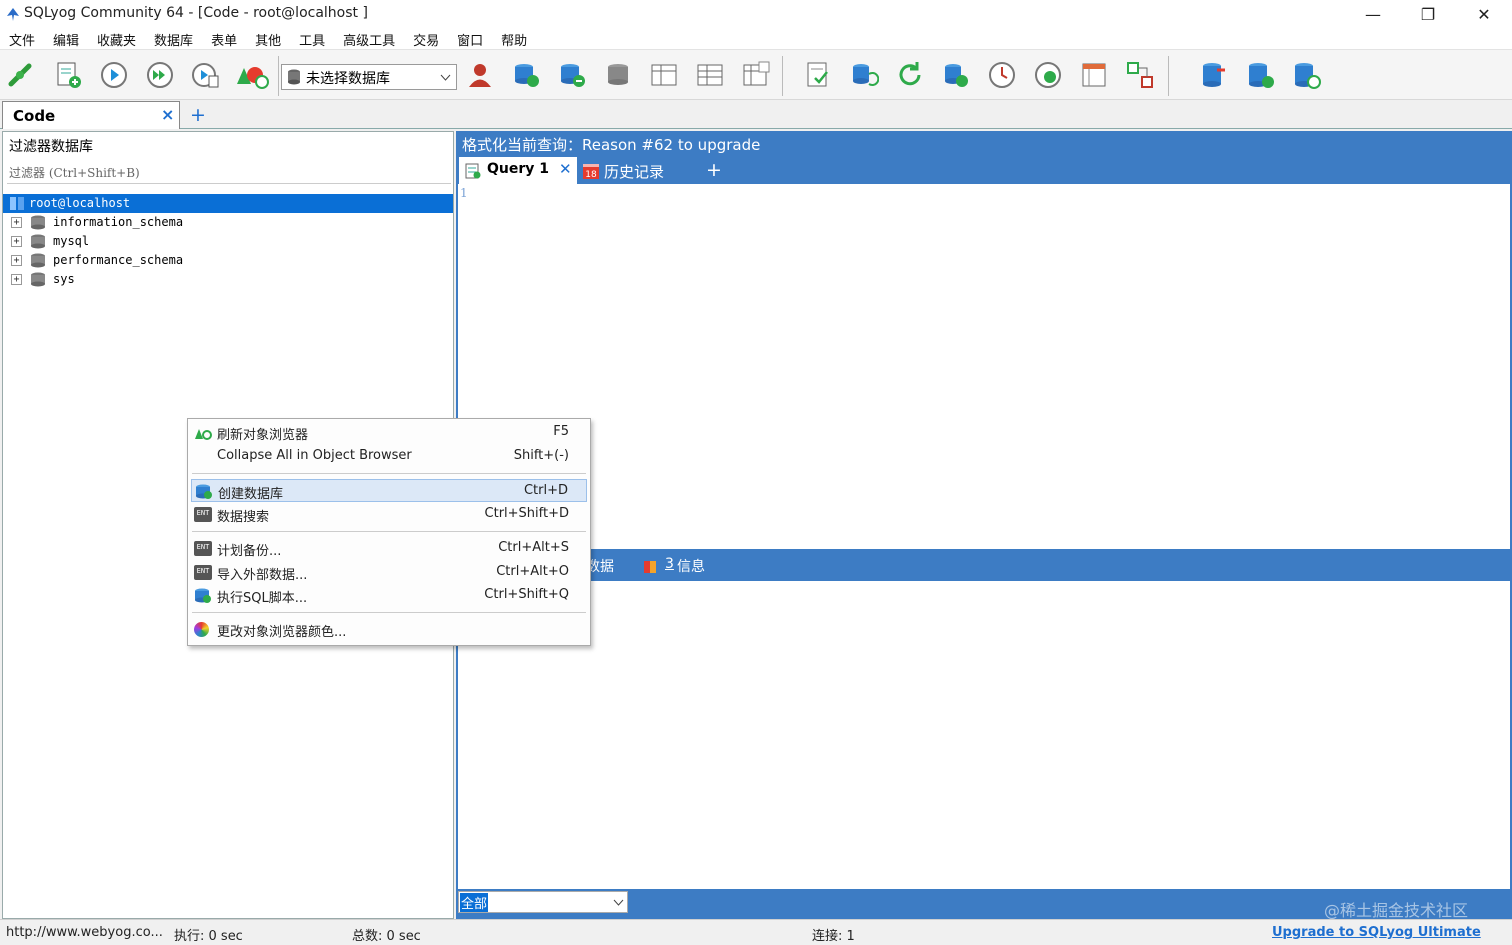  I want to click on restore-button: ❐, so click(1428, 14).